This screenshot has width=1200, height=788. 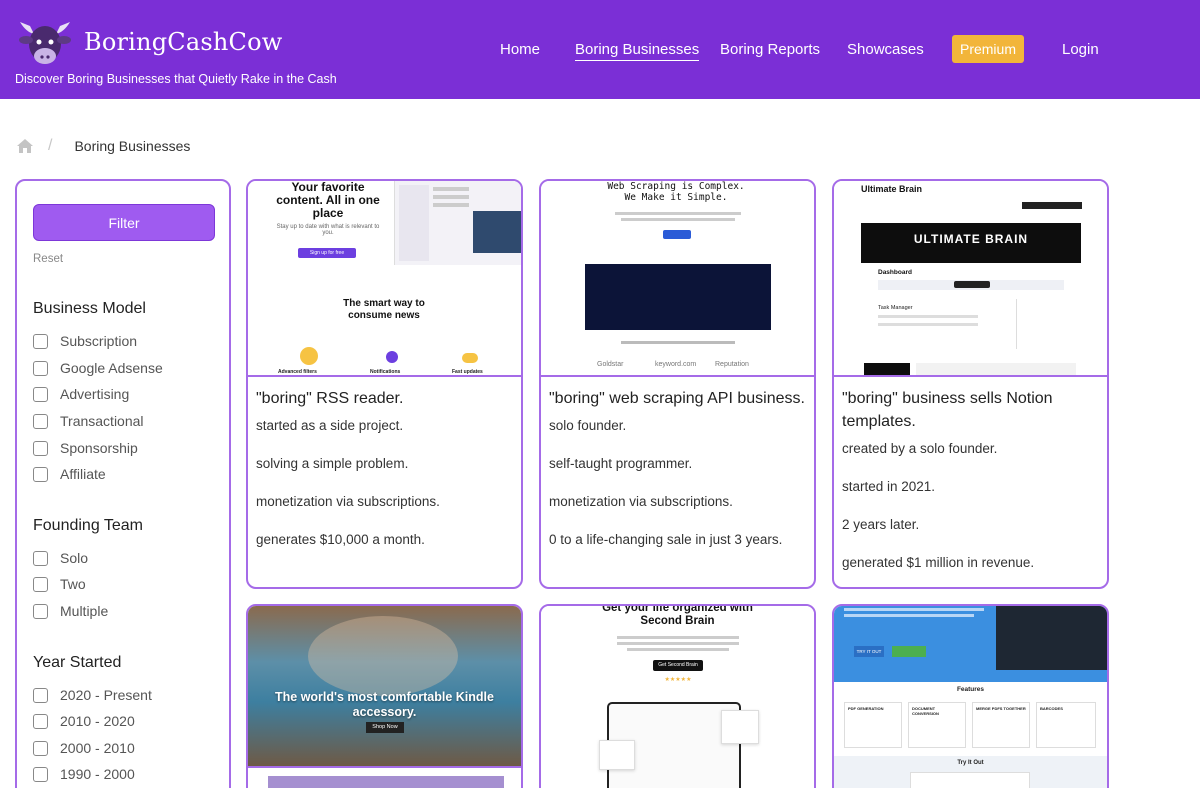 I want to click on option-multiple: Multiple, so click(x=70, y=611).